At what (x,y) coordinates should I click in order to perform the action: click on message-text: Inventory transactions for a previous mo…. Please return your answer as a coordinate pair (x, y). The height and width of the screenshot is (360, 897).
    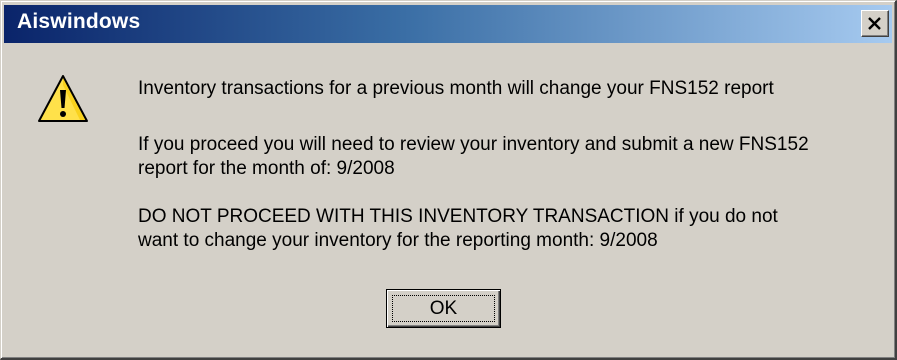
    Looking at the image, I should click on (456, 89).